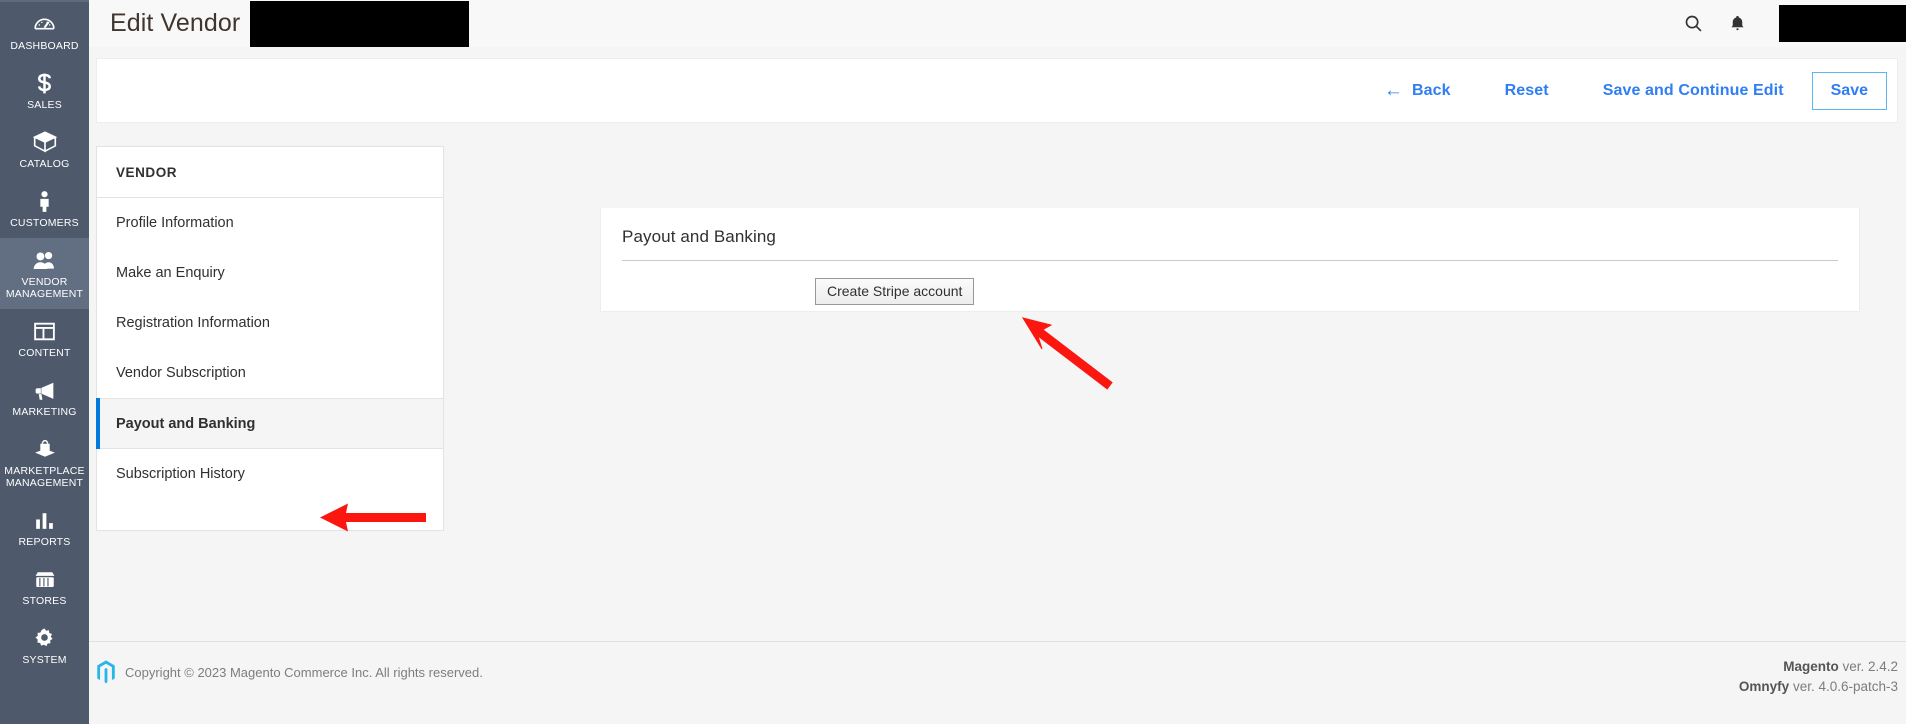  I want to click on arrow-to-create-stripe-account, so click(1070, 358).